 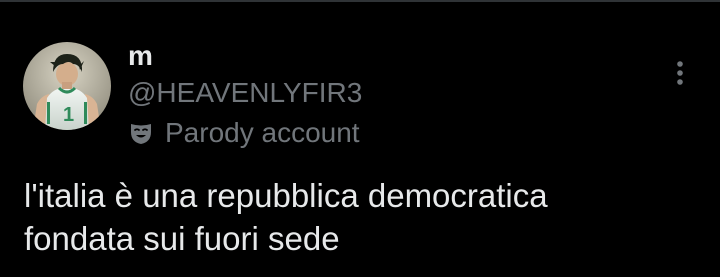 What do you see at coordinates (262, 132) in the screenshot?
I see `parody-account-label: Parody account` at bounding box center [262, 132].